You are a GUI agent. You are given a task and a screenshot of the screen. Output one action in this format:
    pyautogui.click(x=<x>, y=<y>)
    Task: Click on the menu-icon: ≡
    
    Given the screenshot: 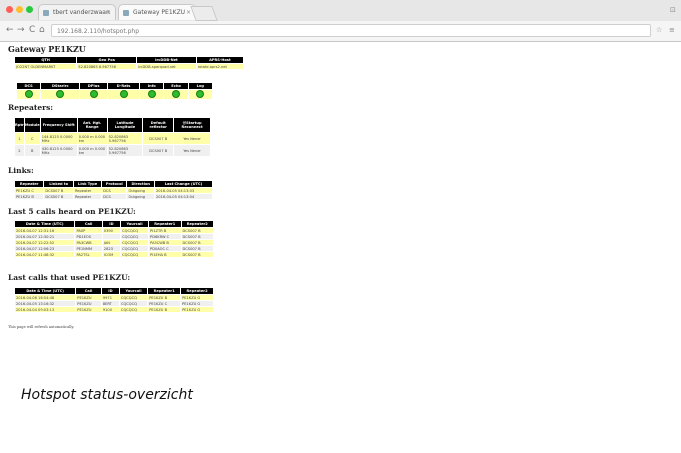 What is the action you would take?
    pyautogui.click(x=672, y=30)
    